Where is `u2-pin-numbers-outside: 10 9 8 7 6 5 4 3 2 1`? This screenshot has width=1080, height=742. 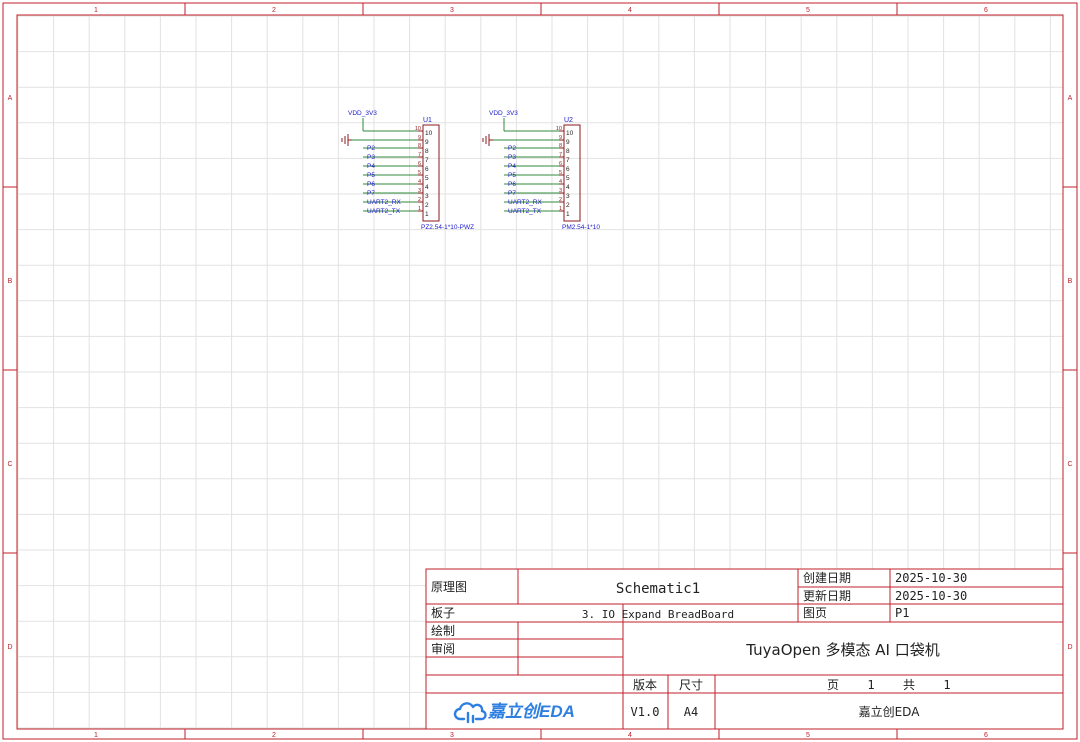 u2-pin-numbers-outside: 10 9 8 7 6 5 4 3 2 1 is located at coordinates (559, 169).